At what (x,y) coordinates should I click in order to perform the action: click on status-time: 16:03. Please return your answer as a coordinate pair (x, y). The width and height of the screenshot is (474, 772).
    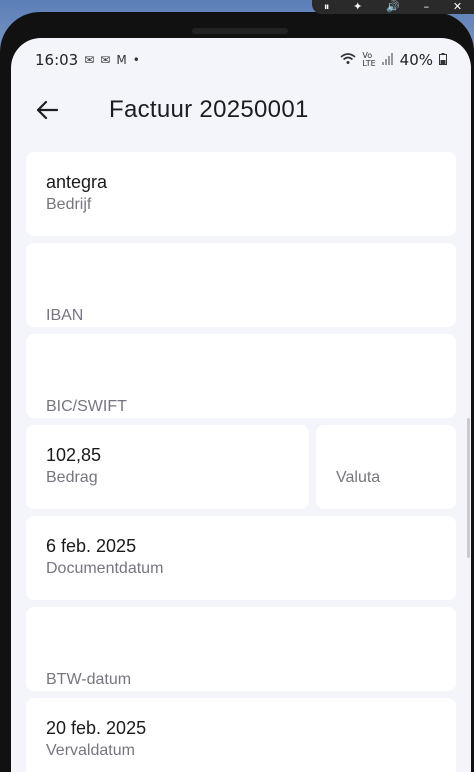
    Looking at the image, I should click on (57, 60).